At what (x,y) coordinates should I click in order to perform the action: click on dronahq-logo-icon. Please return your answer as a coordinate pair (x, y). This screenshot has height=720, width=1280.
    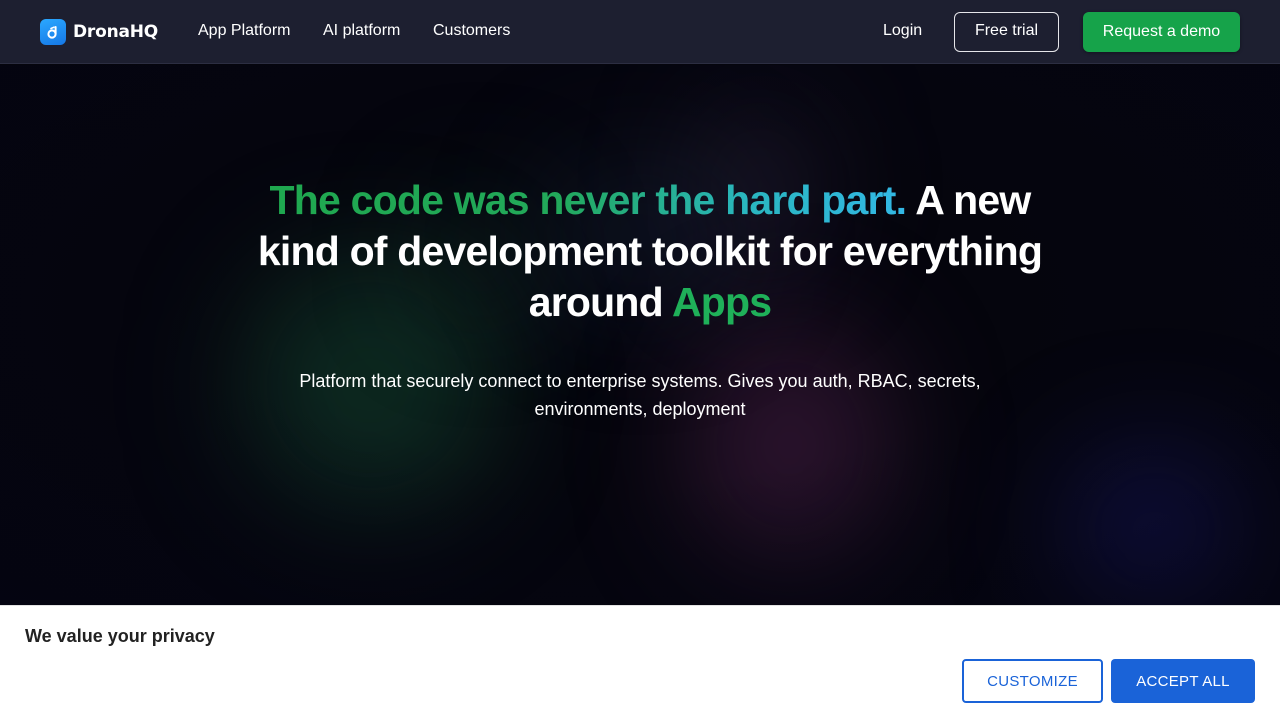
    Looking at the image, I should click on (53, 32).